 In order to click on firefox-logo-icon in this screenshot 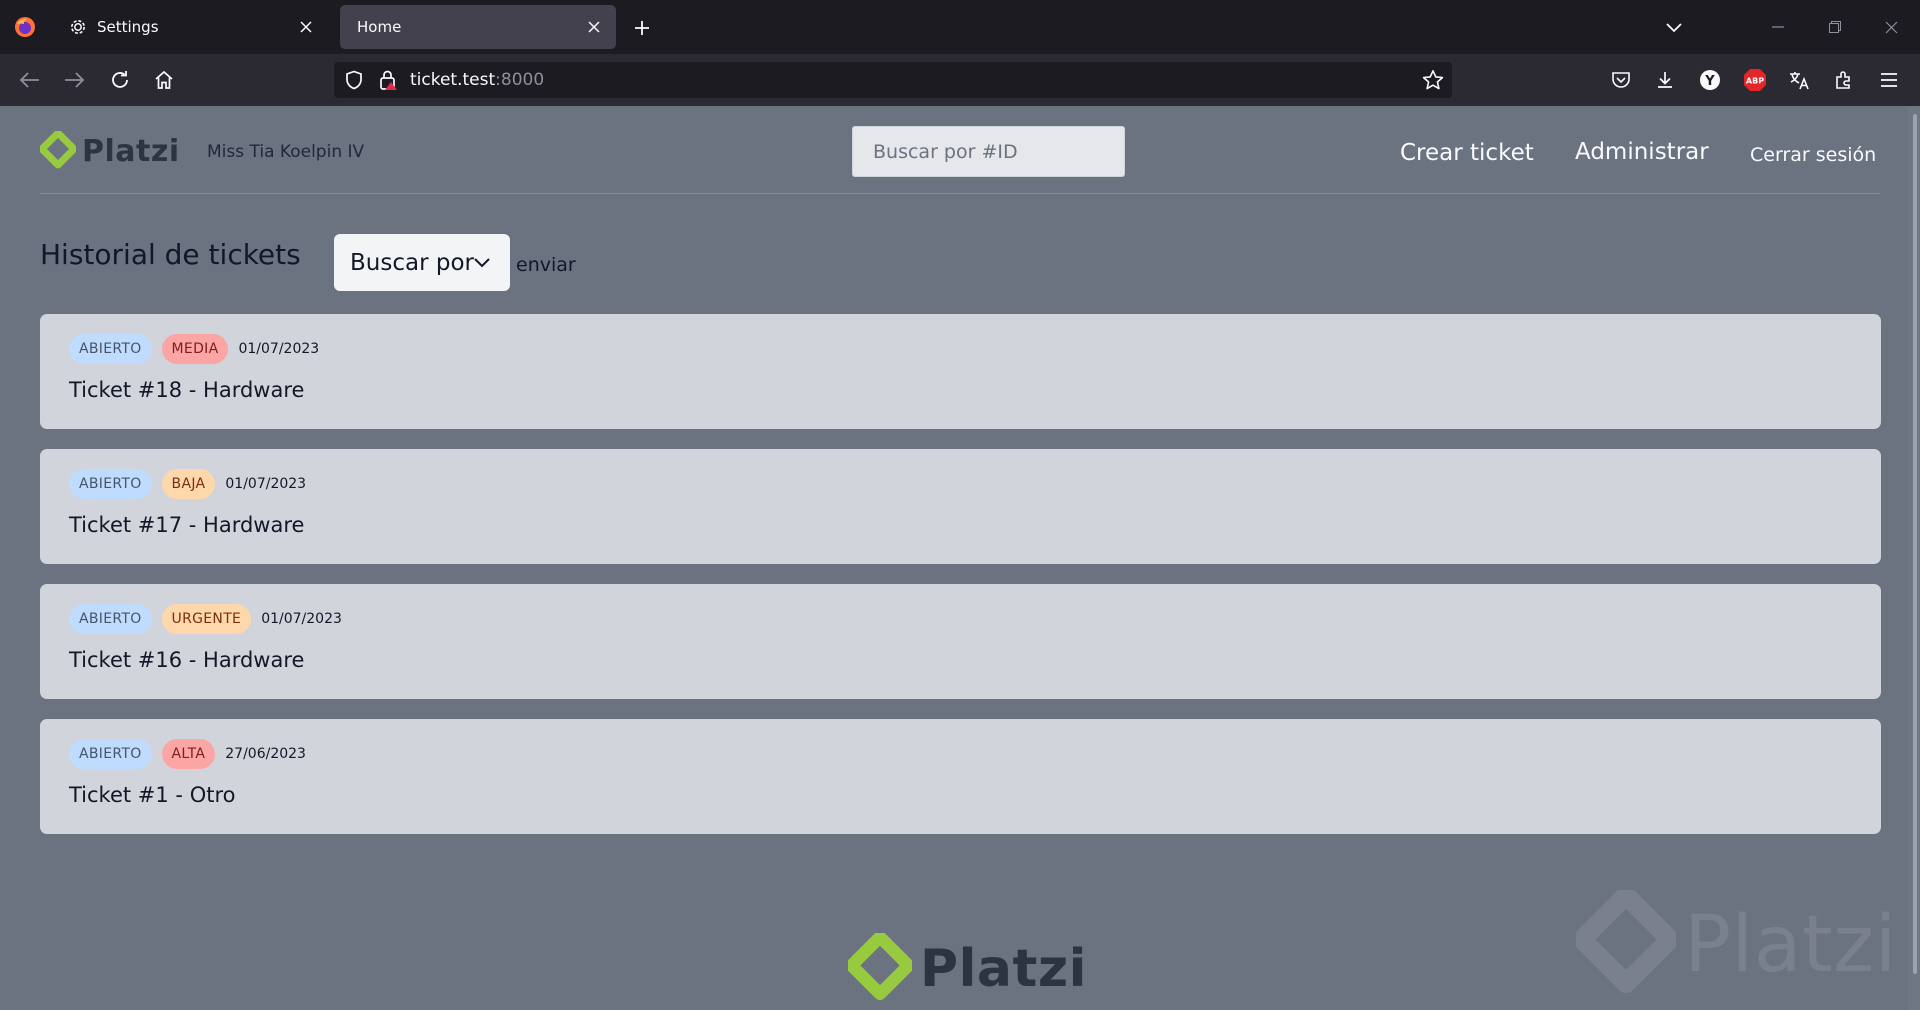, I will do `click(25, 27)`.